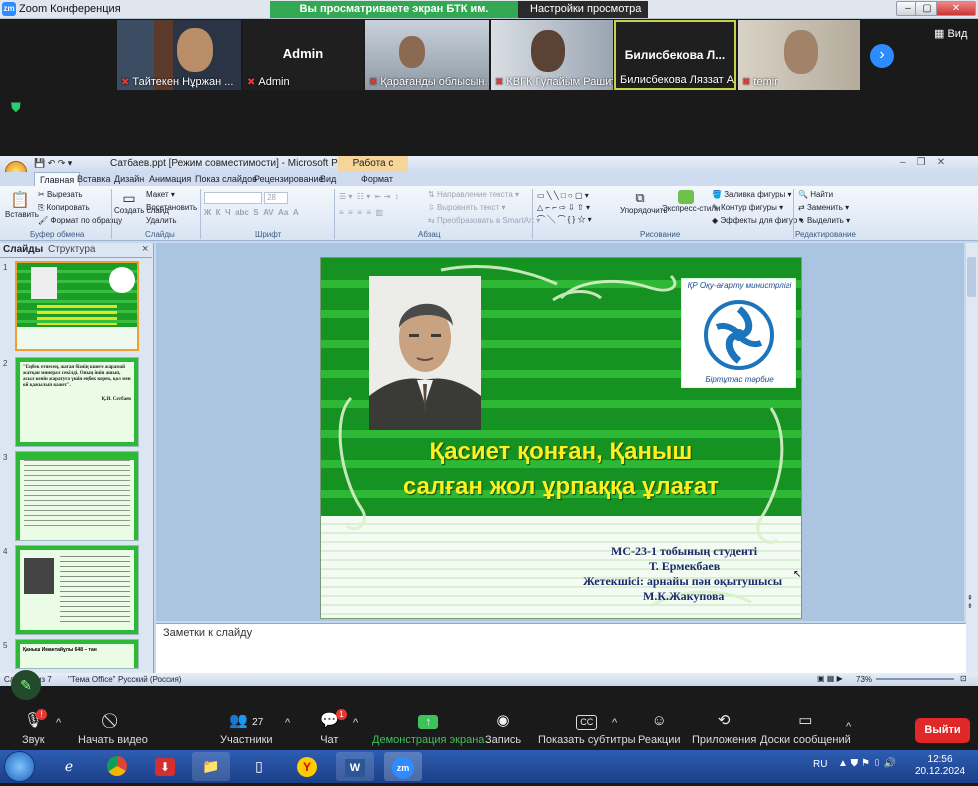  I want to click on tablet-app-icon: ▯, so click(259, 766).